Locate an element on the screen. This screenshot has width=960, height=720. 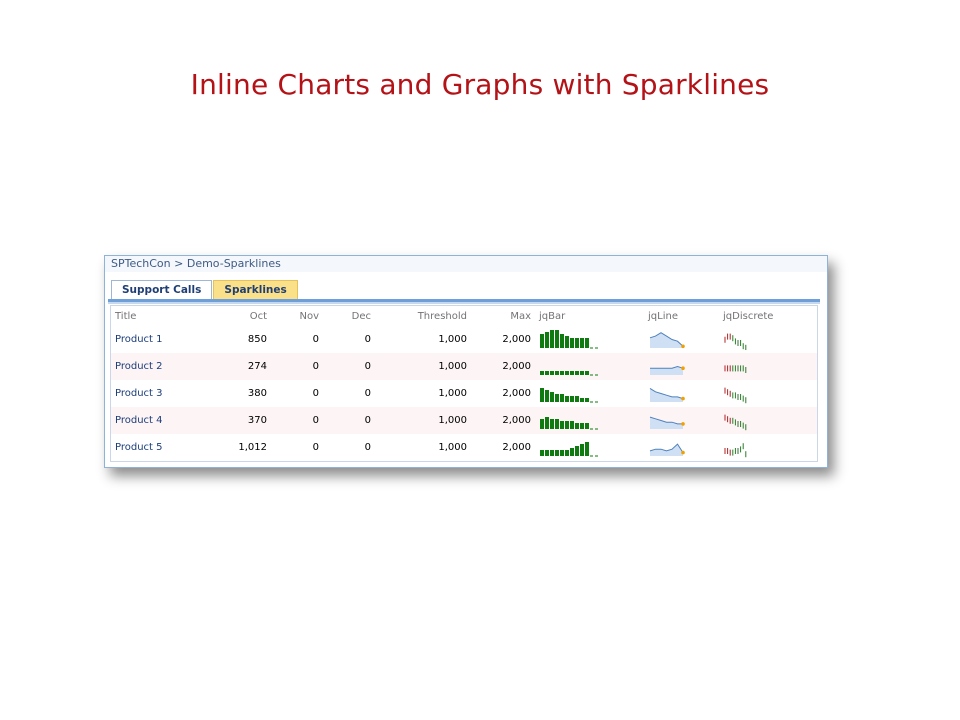
col-header-jqline: jqLine is located at coordinates (681, 316).